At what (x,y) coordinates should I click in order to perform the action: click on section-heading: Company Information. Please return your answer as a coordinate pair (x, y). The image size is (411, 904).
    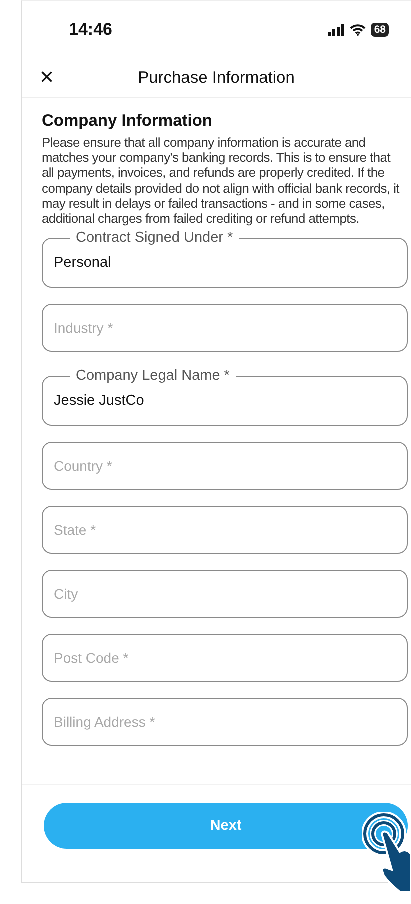
    Looking at the image, I should click on (128, 121).